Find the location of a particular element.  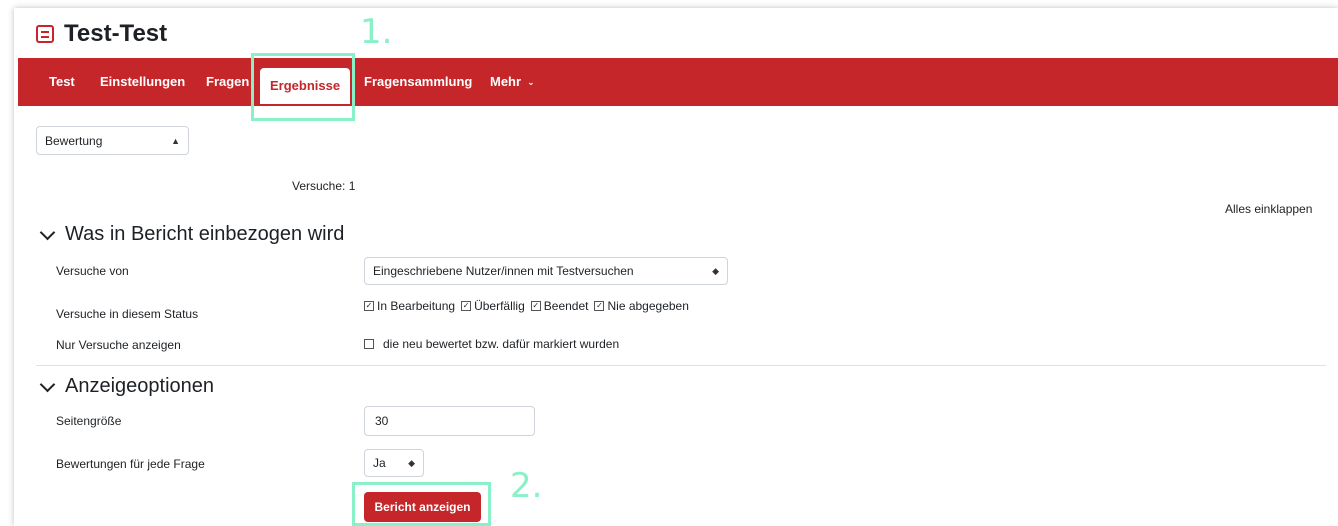

report-type-select: Bewertung ▲ is located at coordinates (112, 140).